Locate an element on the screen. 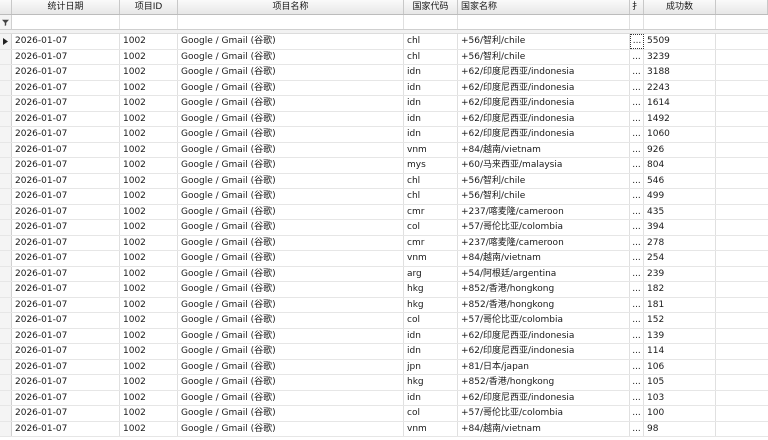  cell-success-count: 394 is located at coordinates (680, 227).